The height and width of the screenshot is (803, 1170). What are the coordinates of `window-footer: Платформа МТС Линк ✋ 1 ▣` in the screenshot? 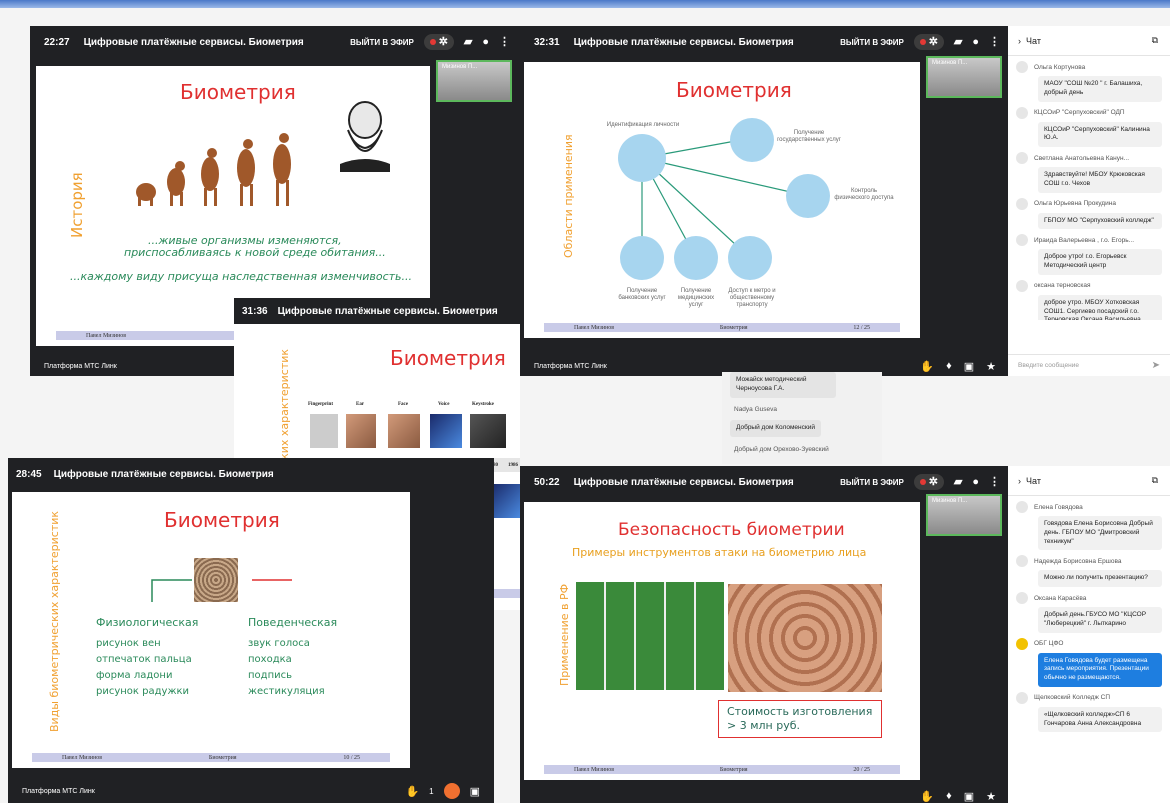 It's located at (251, 791).